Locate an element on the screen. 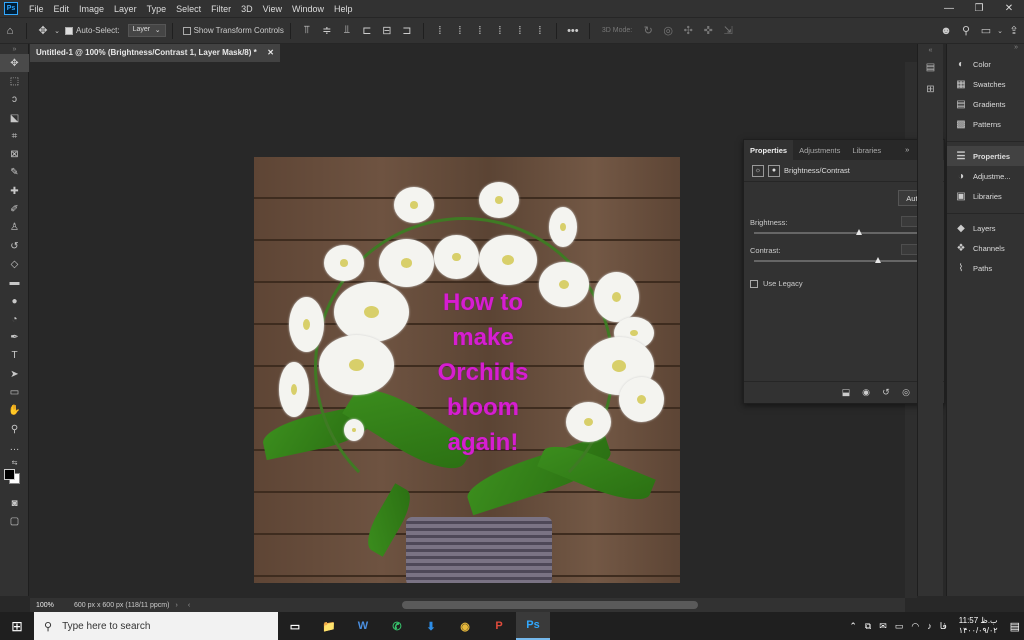  object-select-tool-icon: ⬕ is located at coordinates (14, 118).